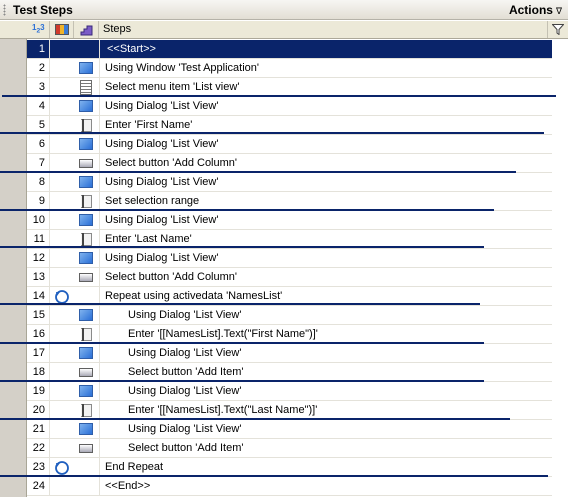 The height and width of the screenshot is (497, 568). I want to click on step-row: 4 Using Dialog 'List View', so click(276, 106).